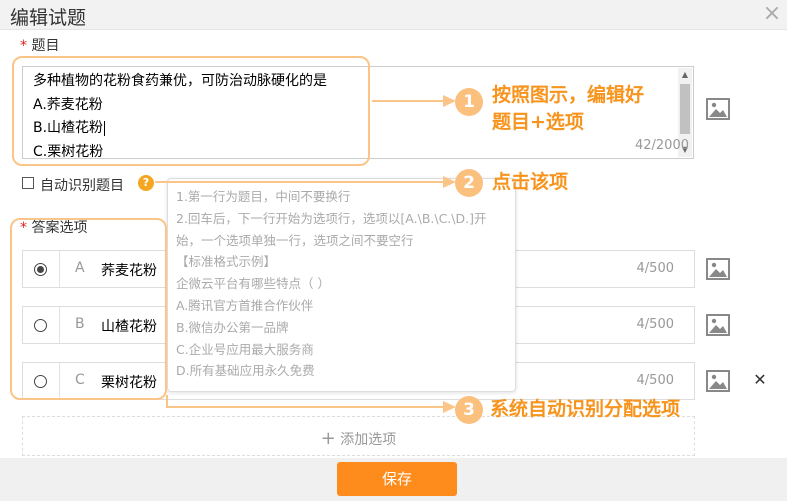 This screenshot has height=501, width=787. What do you see at coordinates (245, 305) in the screenshot?
I see `tooltip-line: A.腾讯官方首推合作伙伴` at bounding box center [245, 305].